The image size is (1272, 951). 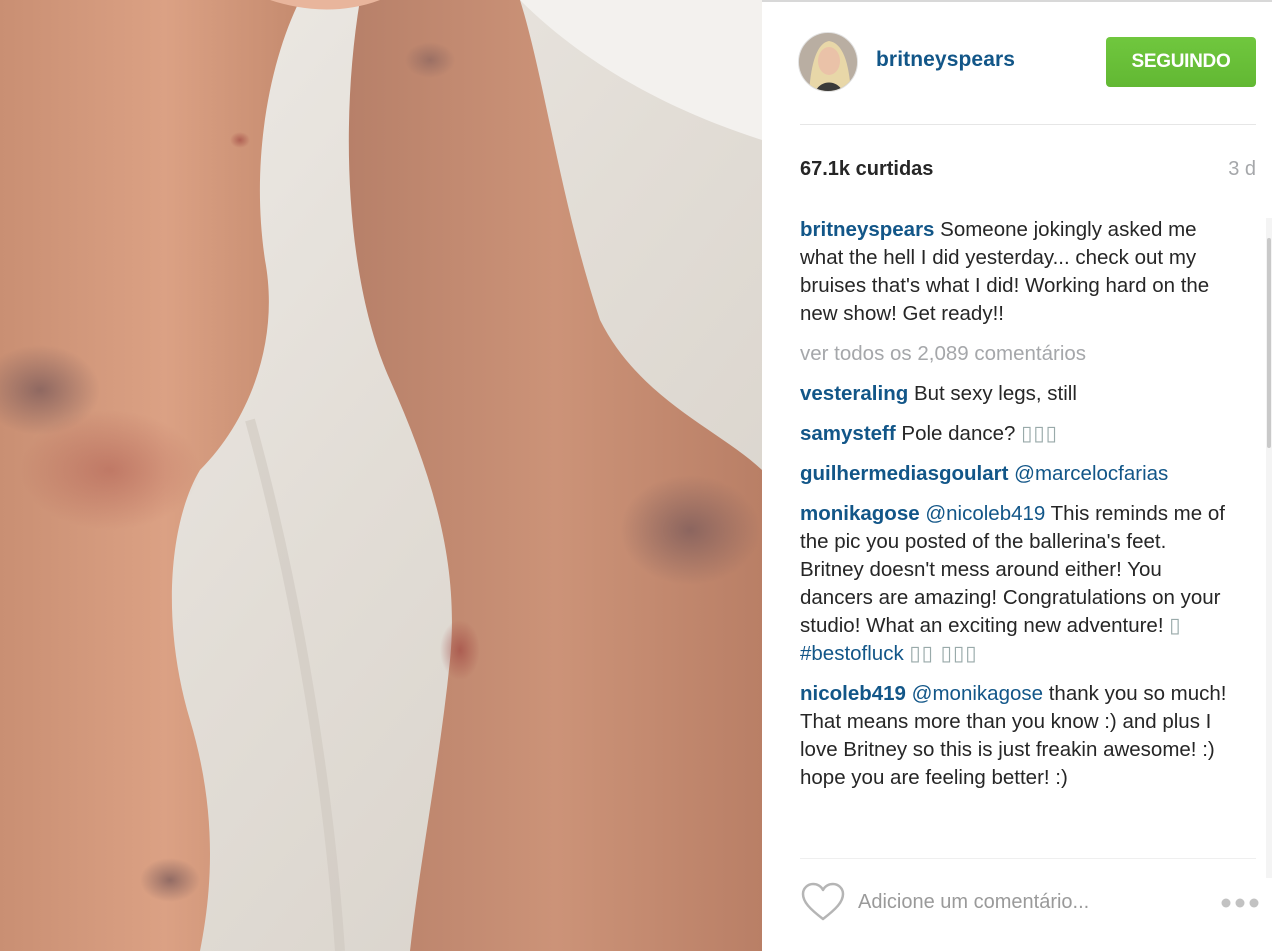 I want to click on post-header: britneyspears SEGUINDO, so click(x=1027, y=62).